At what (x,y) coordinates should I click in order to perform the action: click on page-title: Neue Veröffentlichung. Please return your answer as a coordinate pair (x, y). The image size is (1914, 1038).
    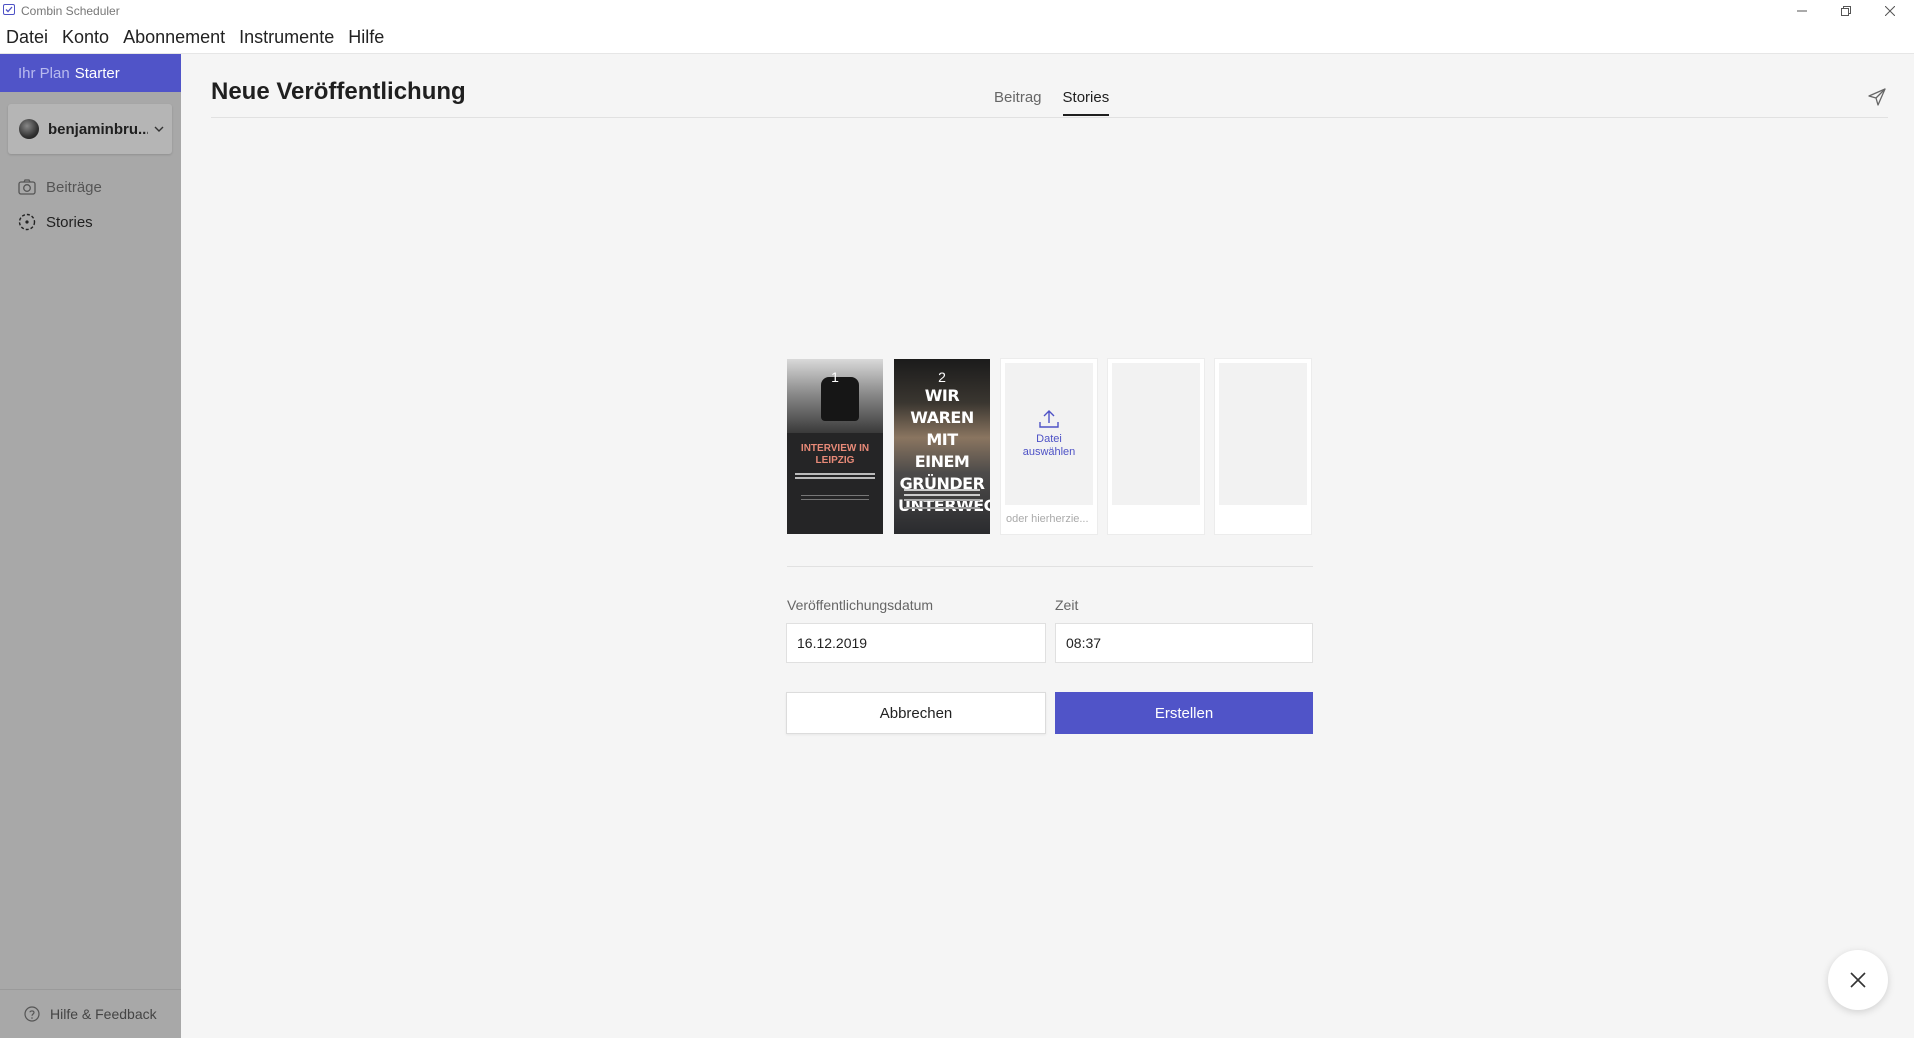
    Looking at the image, I should click on (338, 91).